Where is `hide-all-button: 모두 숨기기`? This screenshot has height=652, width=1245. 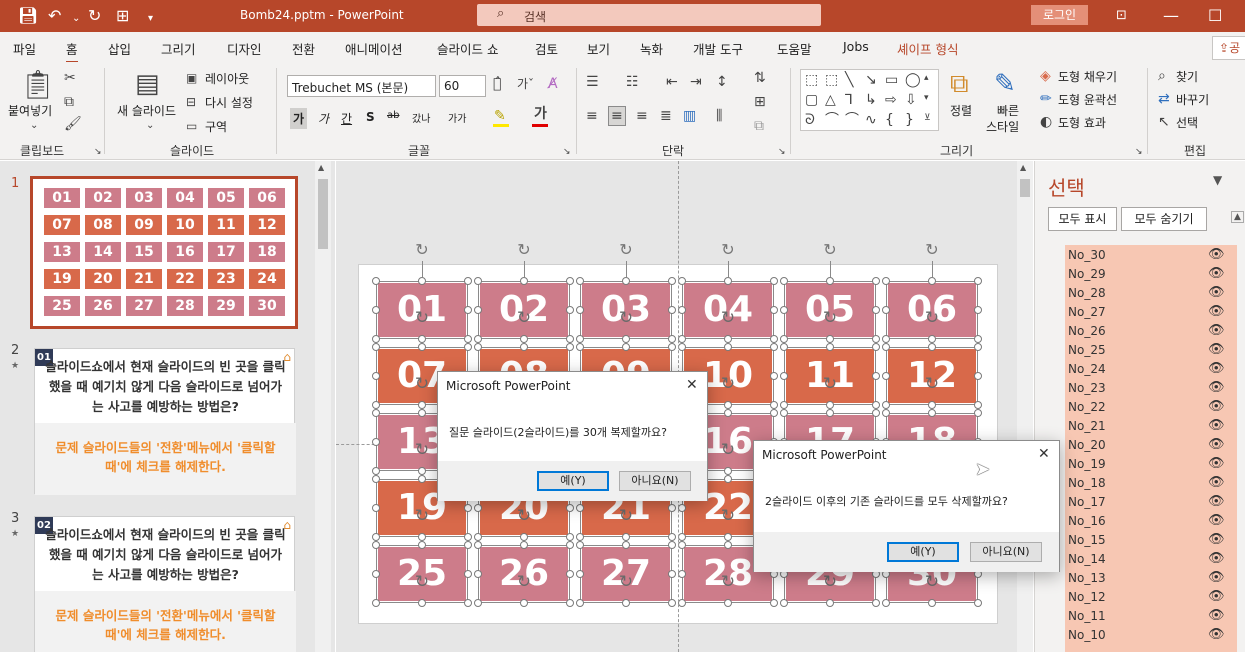
hide-all-button: 모두 숨기기 is located at coordinates (1164, 219).